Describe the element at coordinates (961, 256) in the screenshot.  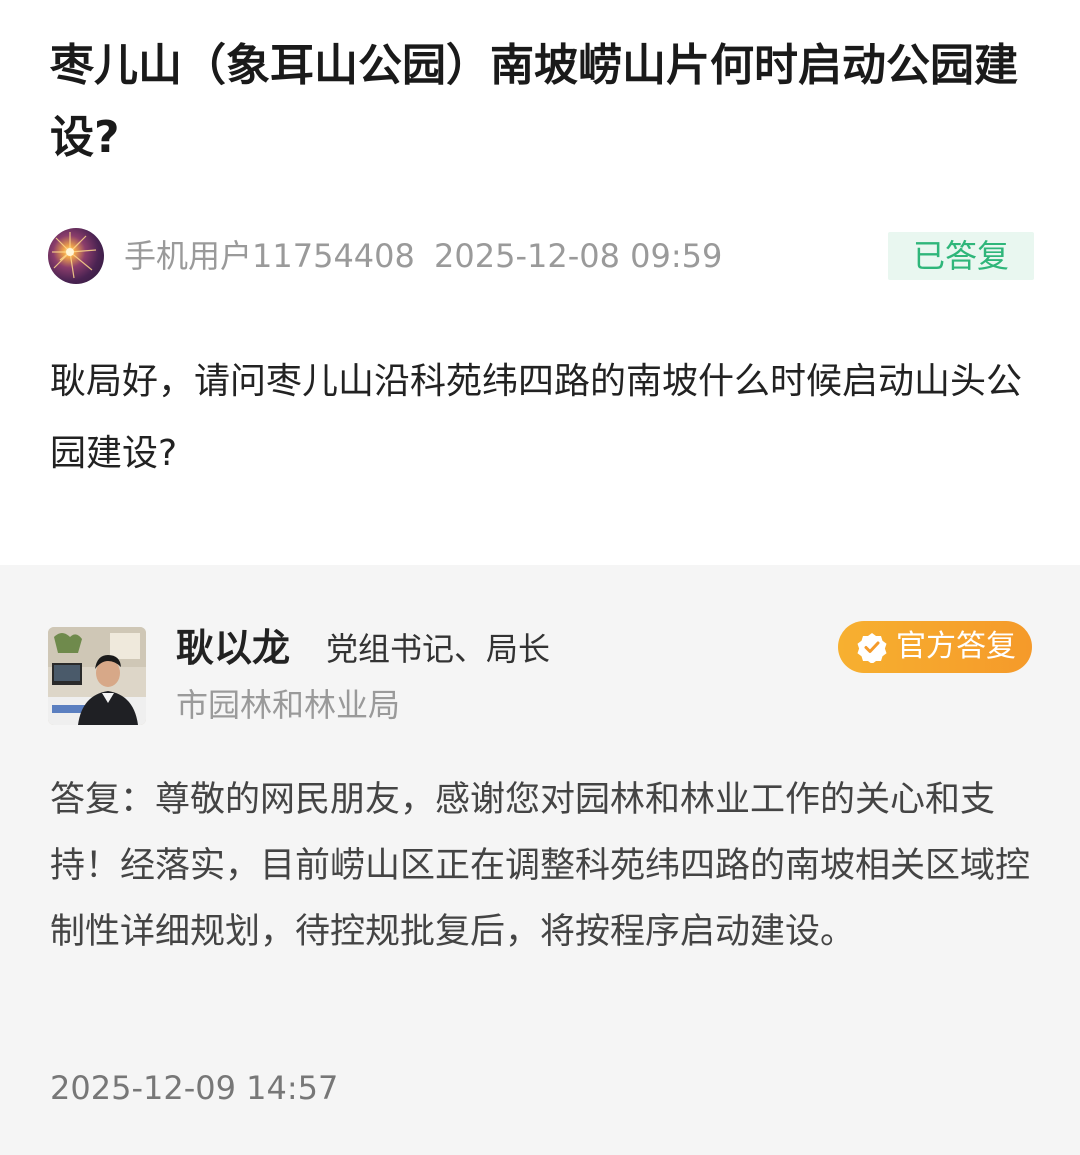
I see `status-badge: 已答复` at that location.